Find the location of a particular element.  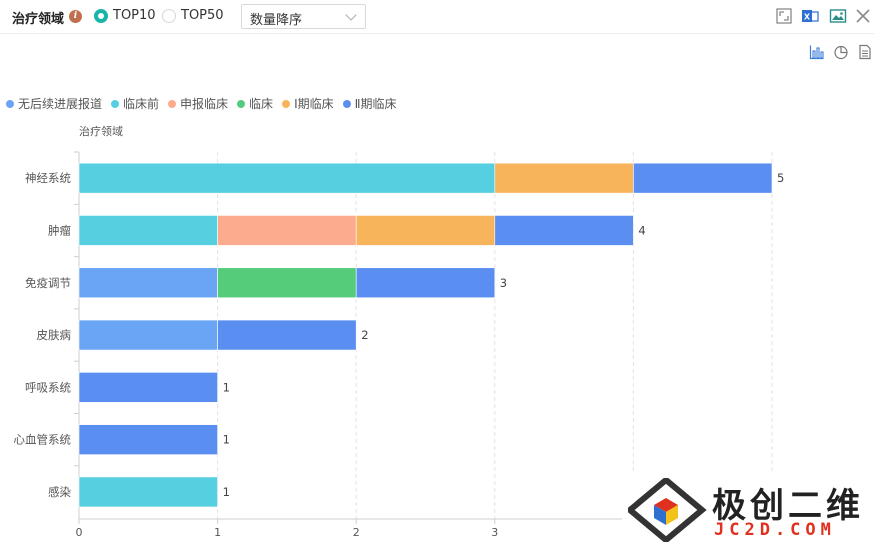

total-data-label: 3 is located at coordinates (503, 283).